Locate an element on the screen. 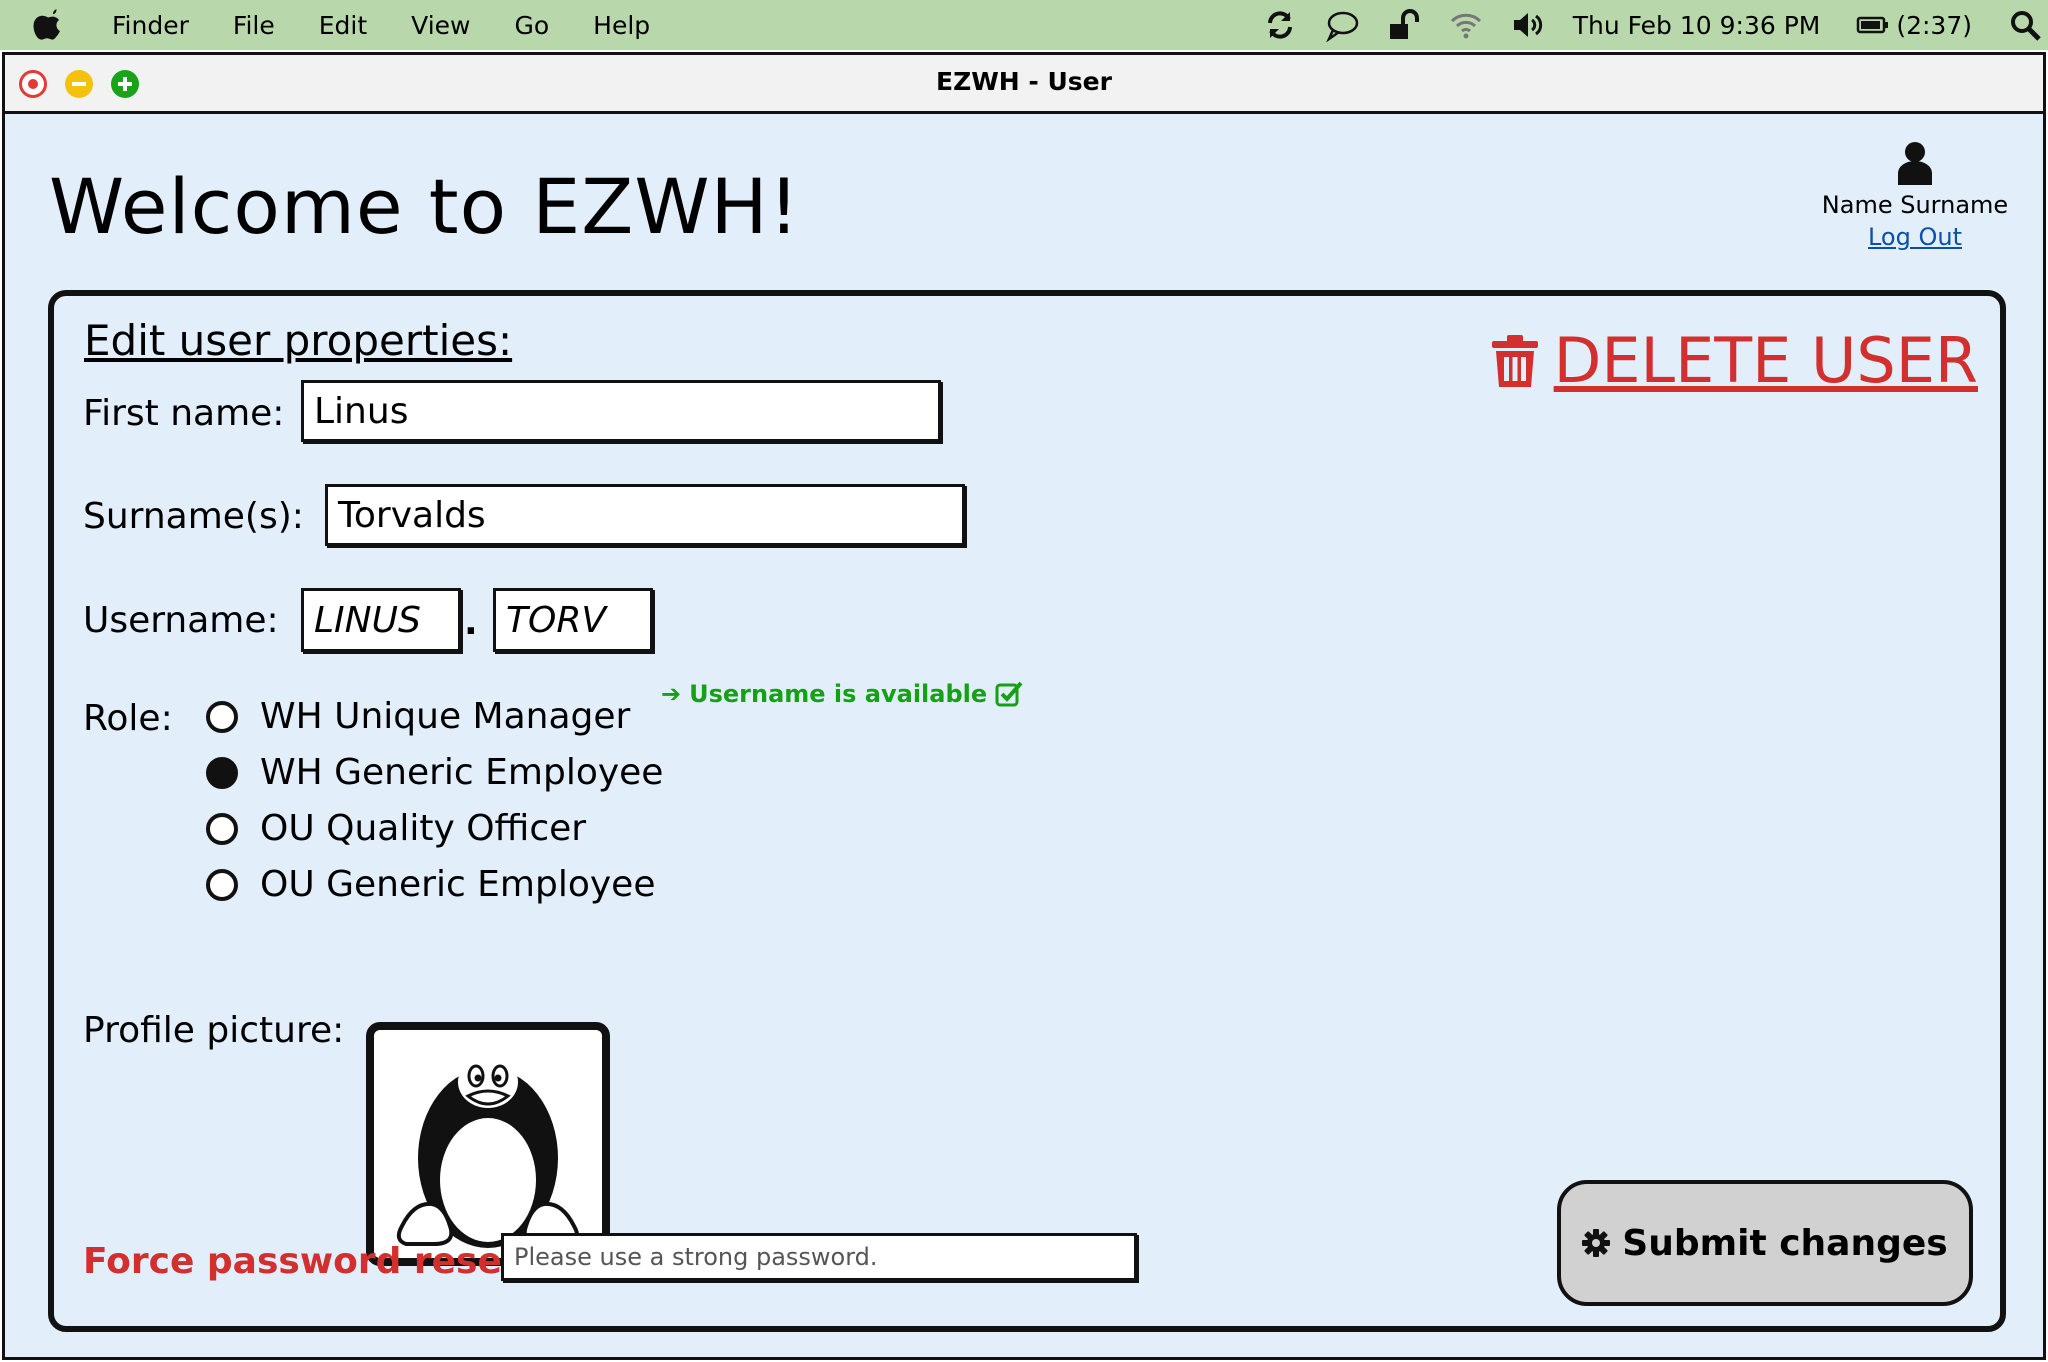 The height and width of the screenshot is (1362, 2048). battery-time: (2:37) is located at coordinates (1934, 25).